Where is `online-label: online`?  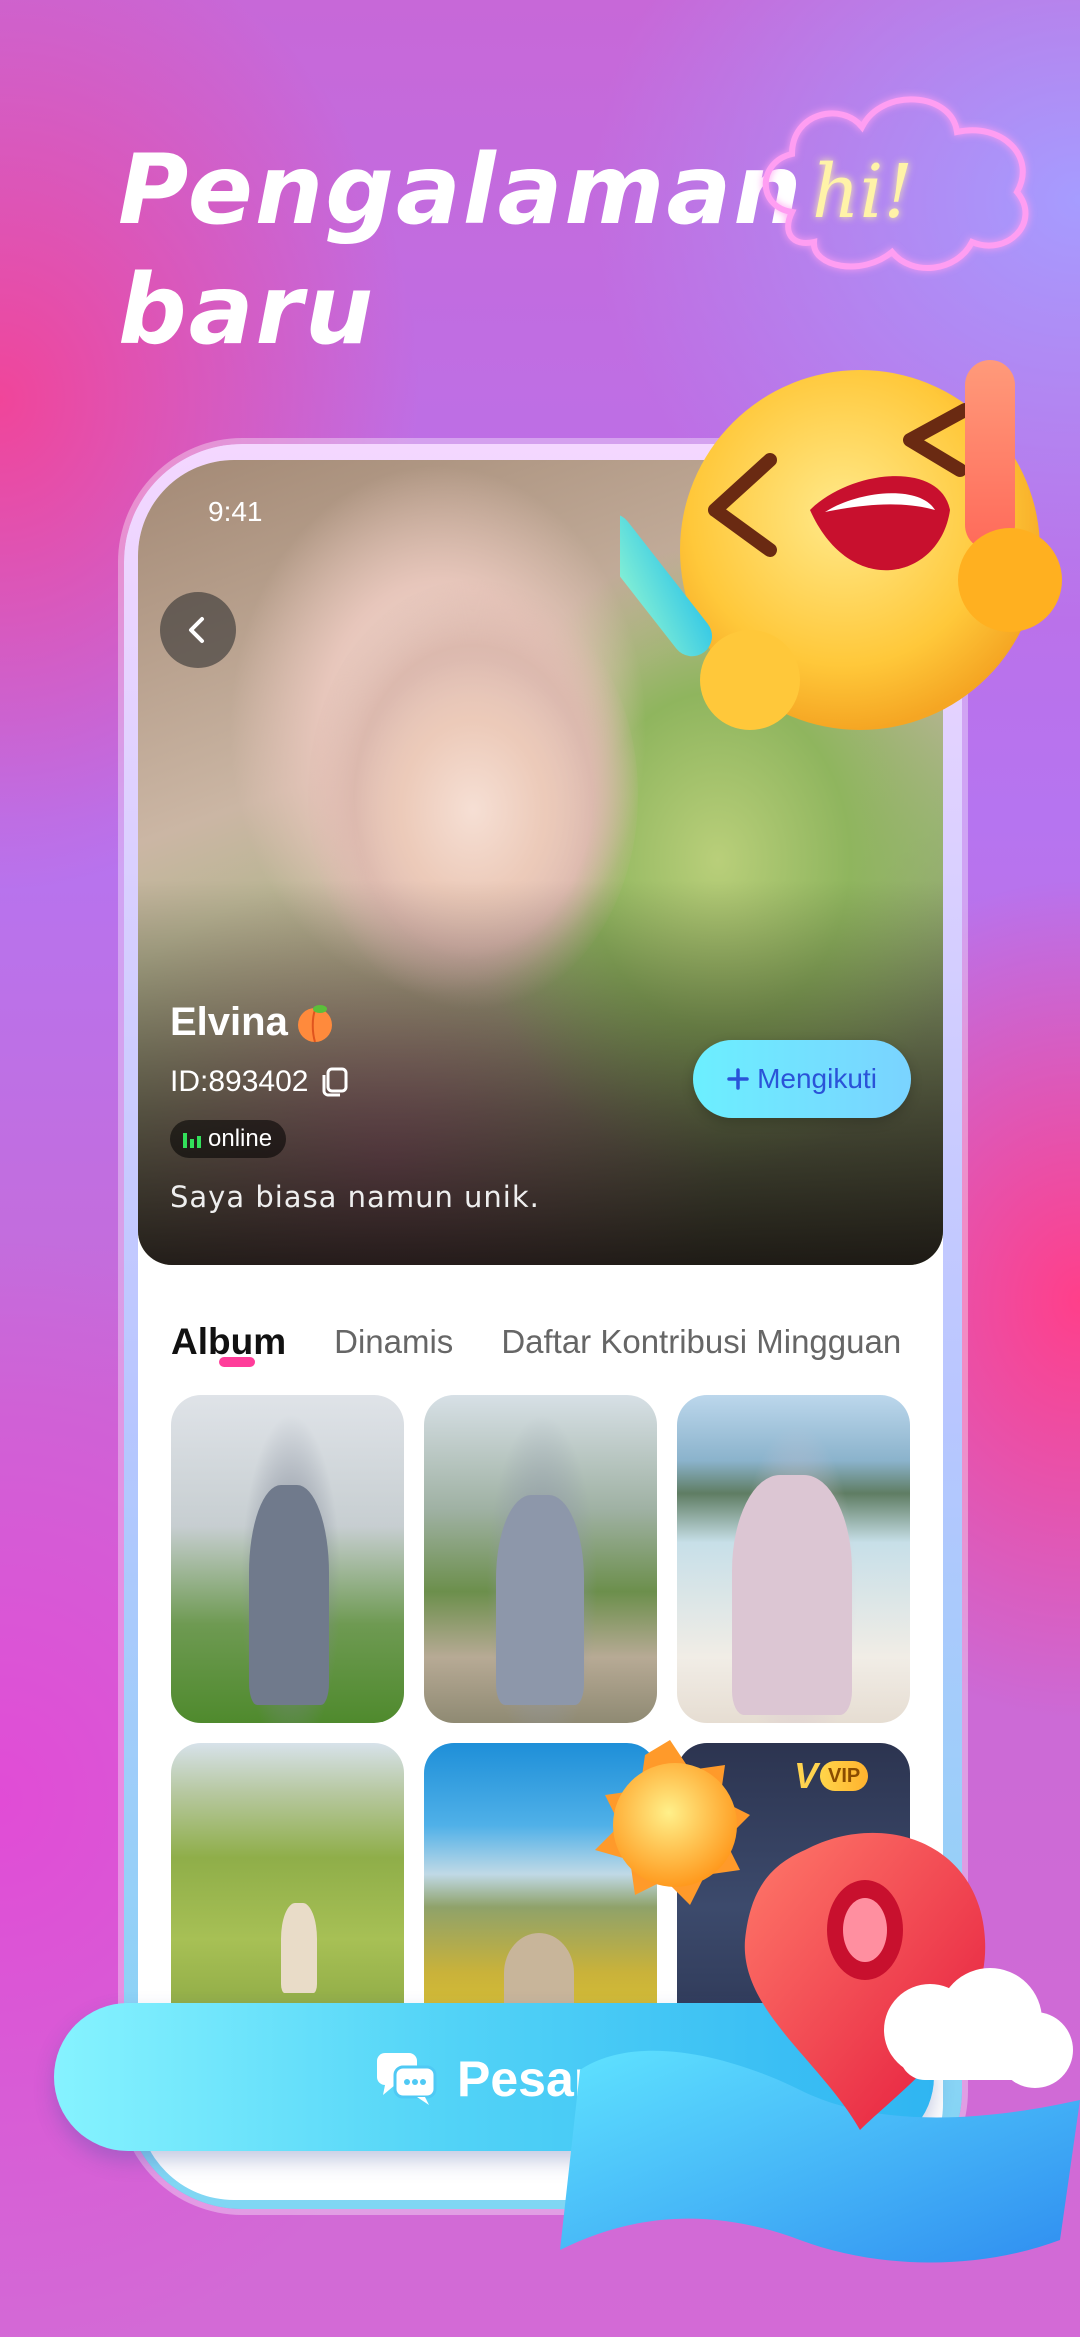 online-label: online is located at coordinates (240, 1138).